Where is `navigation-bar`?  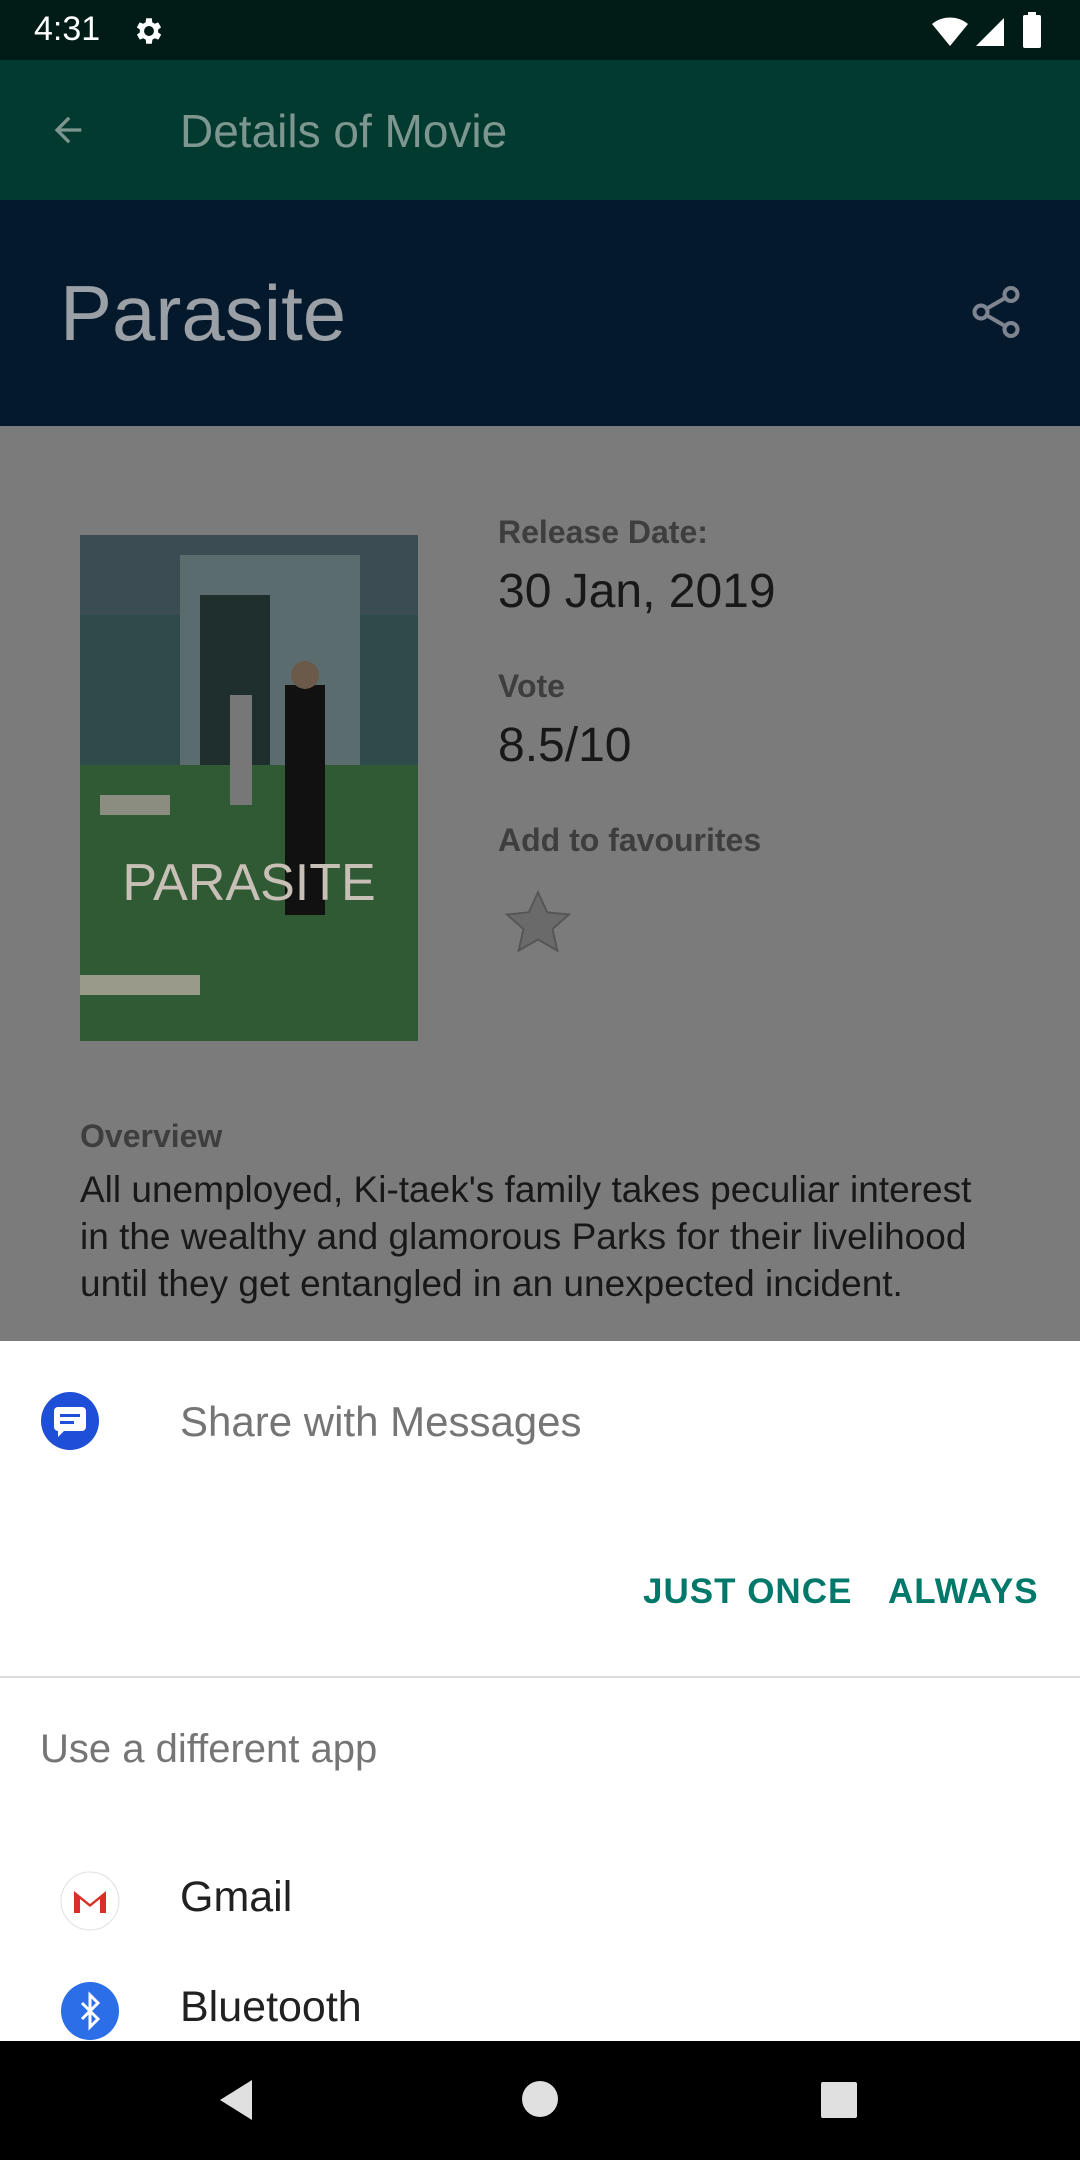
navigation-bar is located at coordinates (540, 2100).